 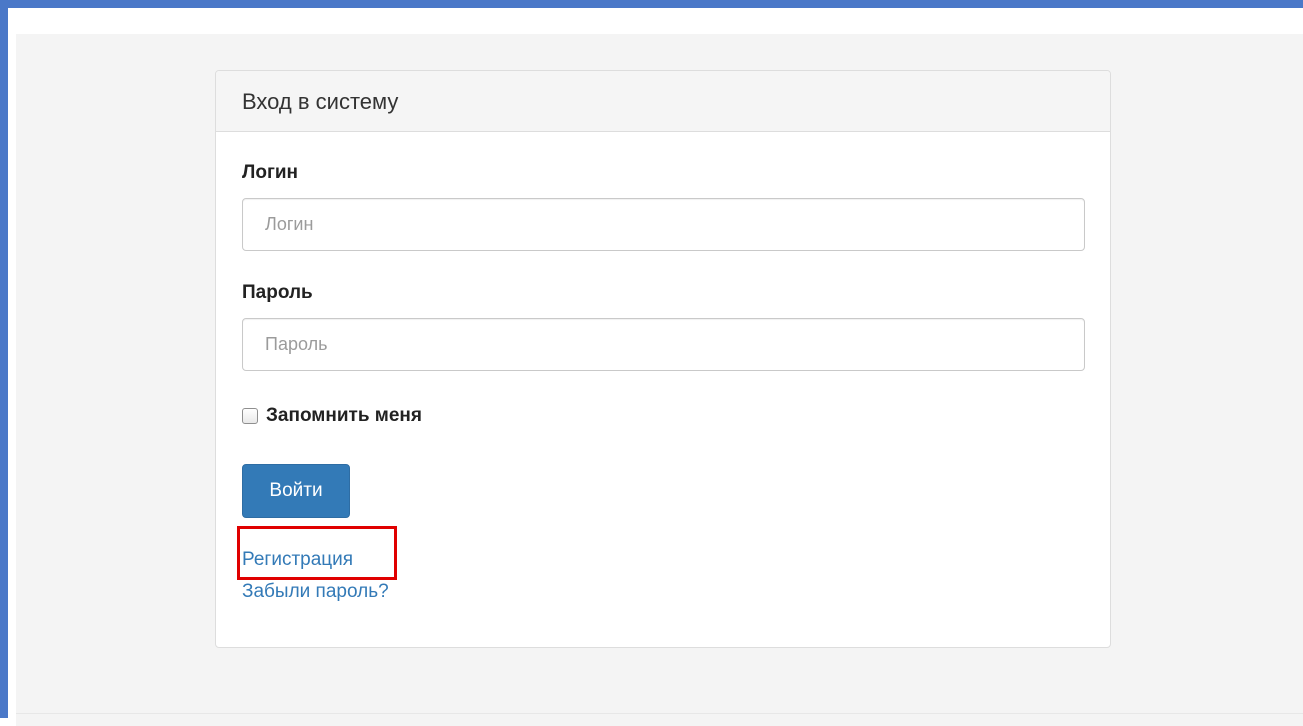 What do you see at coordinates (315, 592) in the screenshot?
I see `forgot-password-link: Забыли пароль?` at bounding box center [315, 592].